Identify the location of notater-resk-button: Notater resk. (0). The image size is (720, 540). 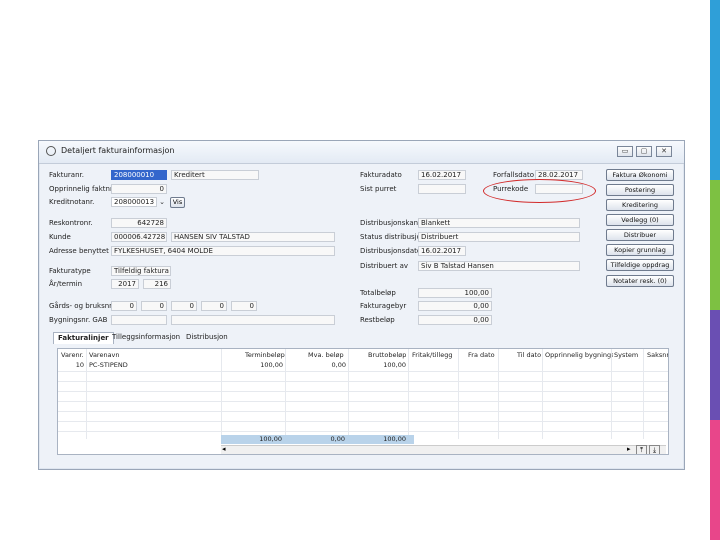
(640, 281).